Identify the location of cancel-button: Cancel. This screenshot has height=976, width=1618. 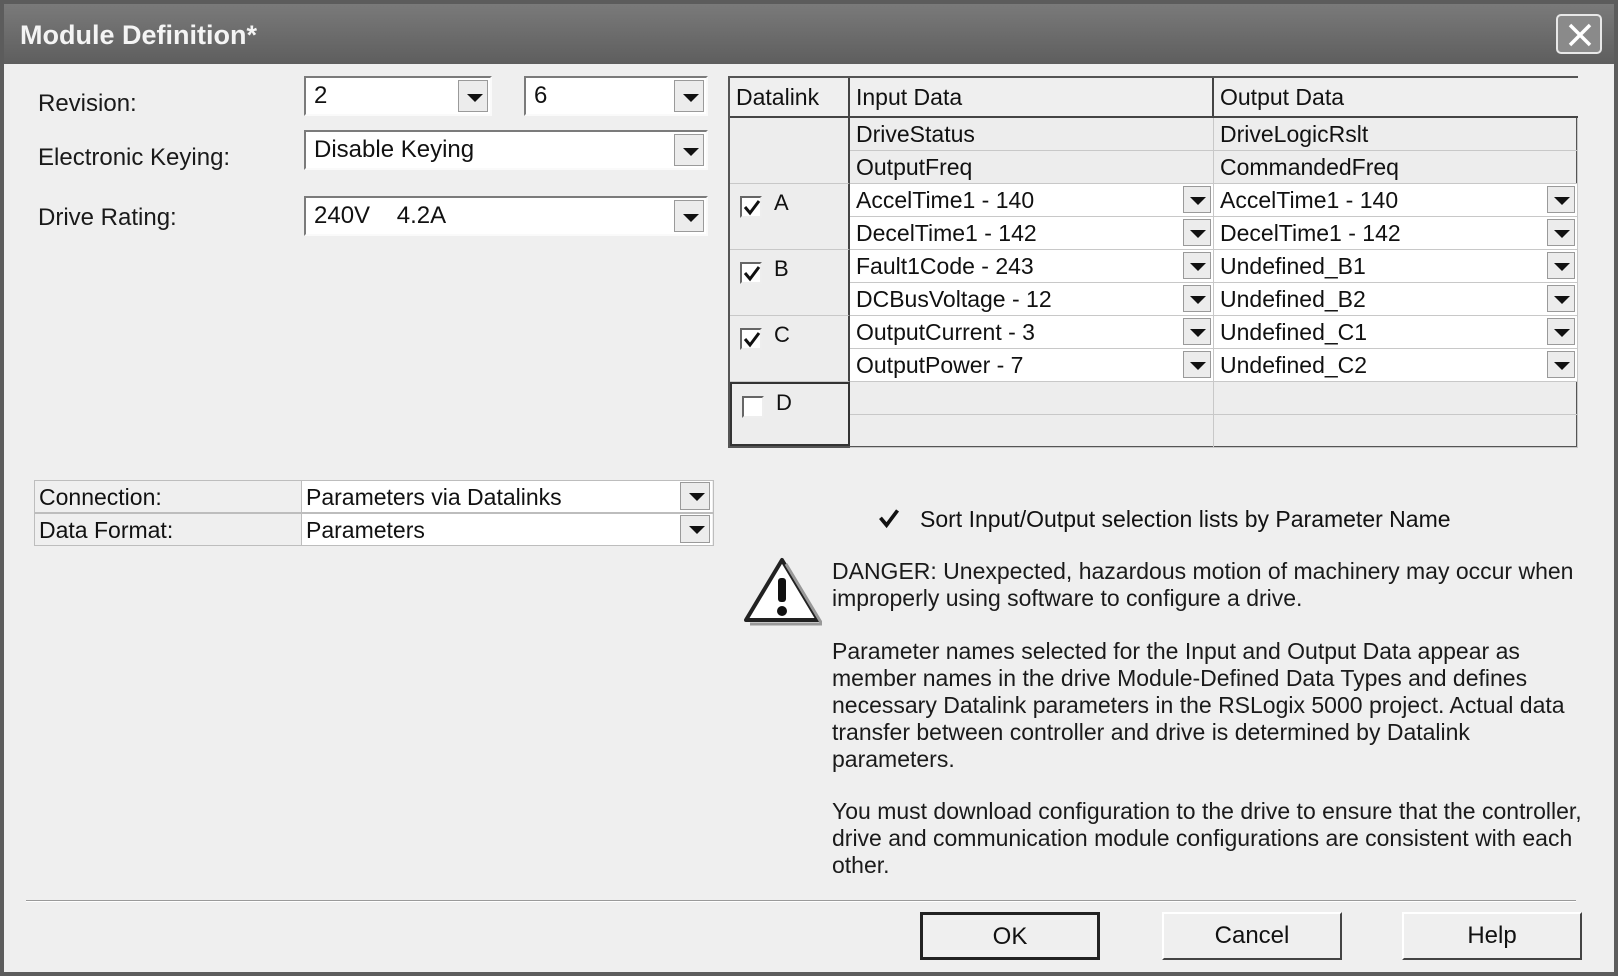
(1252, 936).